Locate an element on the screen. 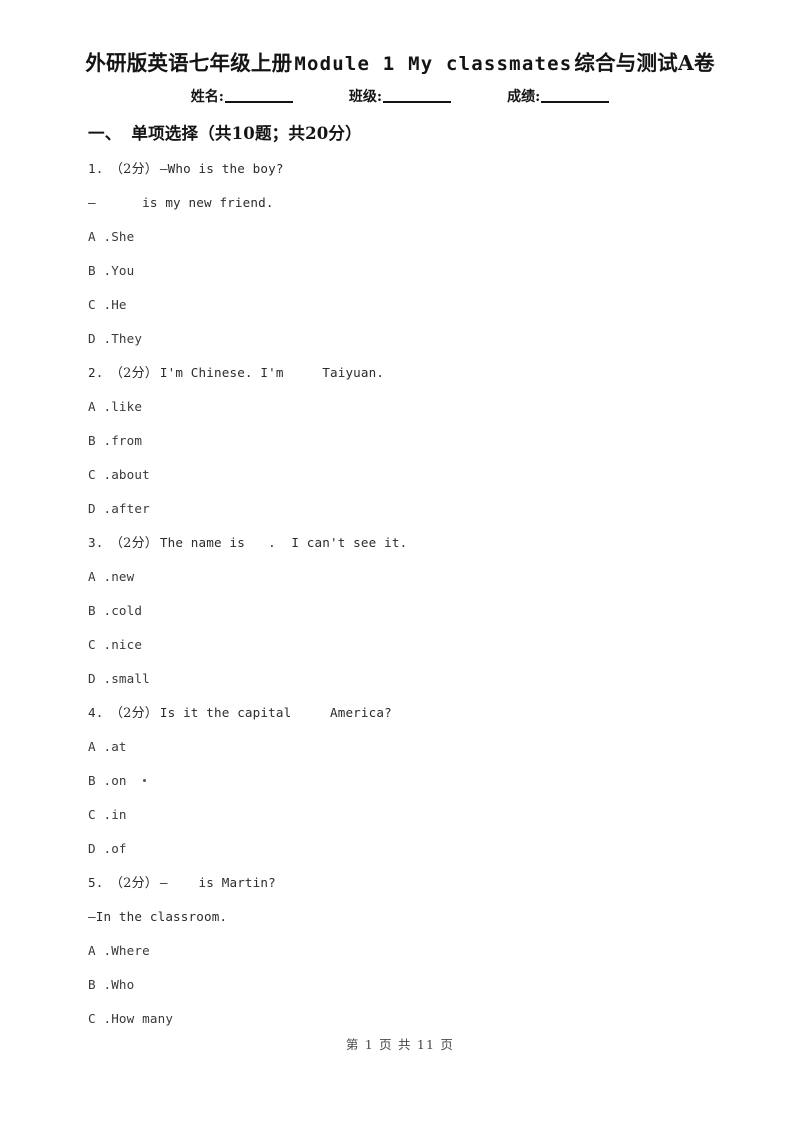  option-label: They is located at coordinates (127, 338).